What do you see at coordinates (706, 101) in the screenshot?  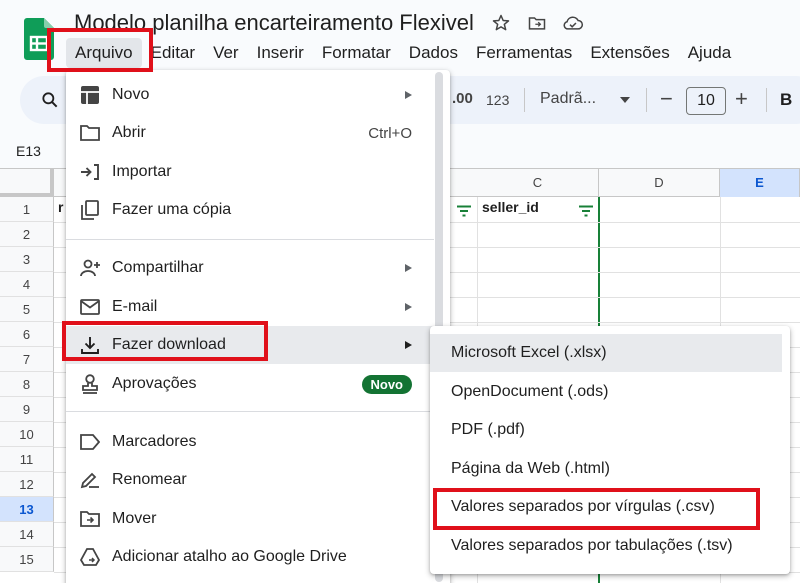 I see `font-size-input: 10` at bounding box center [706, 101].